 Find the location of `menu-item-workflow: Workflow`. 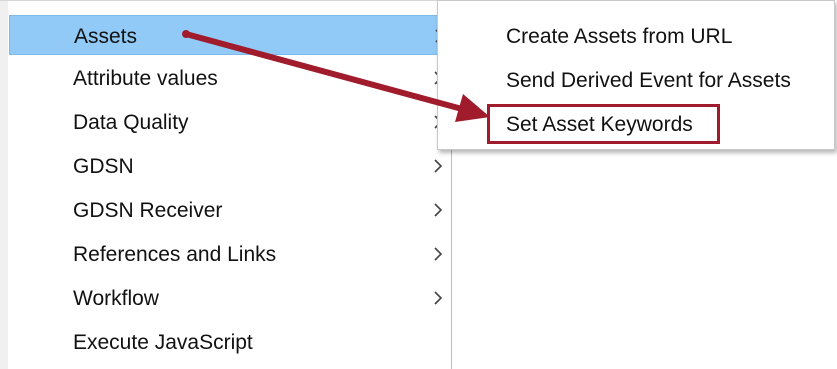

menu-item-workflow: Workflow is located at coordinates (229, 298).